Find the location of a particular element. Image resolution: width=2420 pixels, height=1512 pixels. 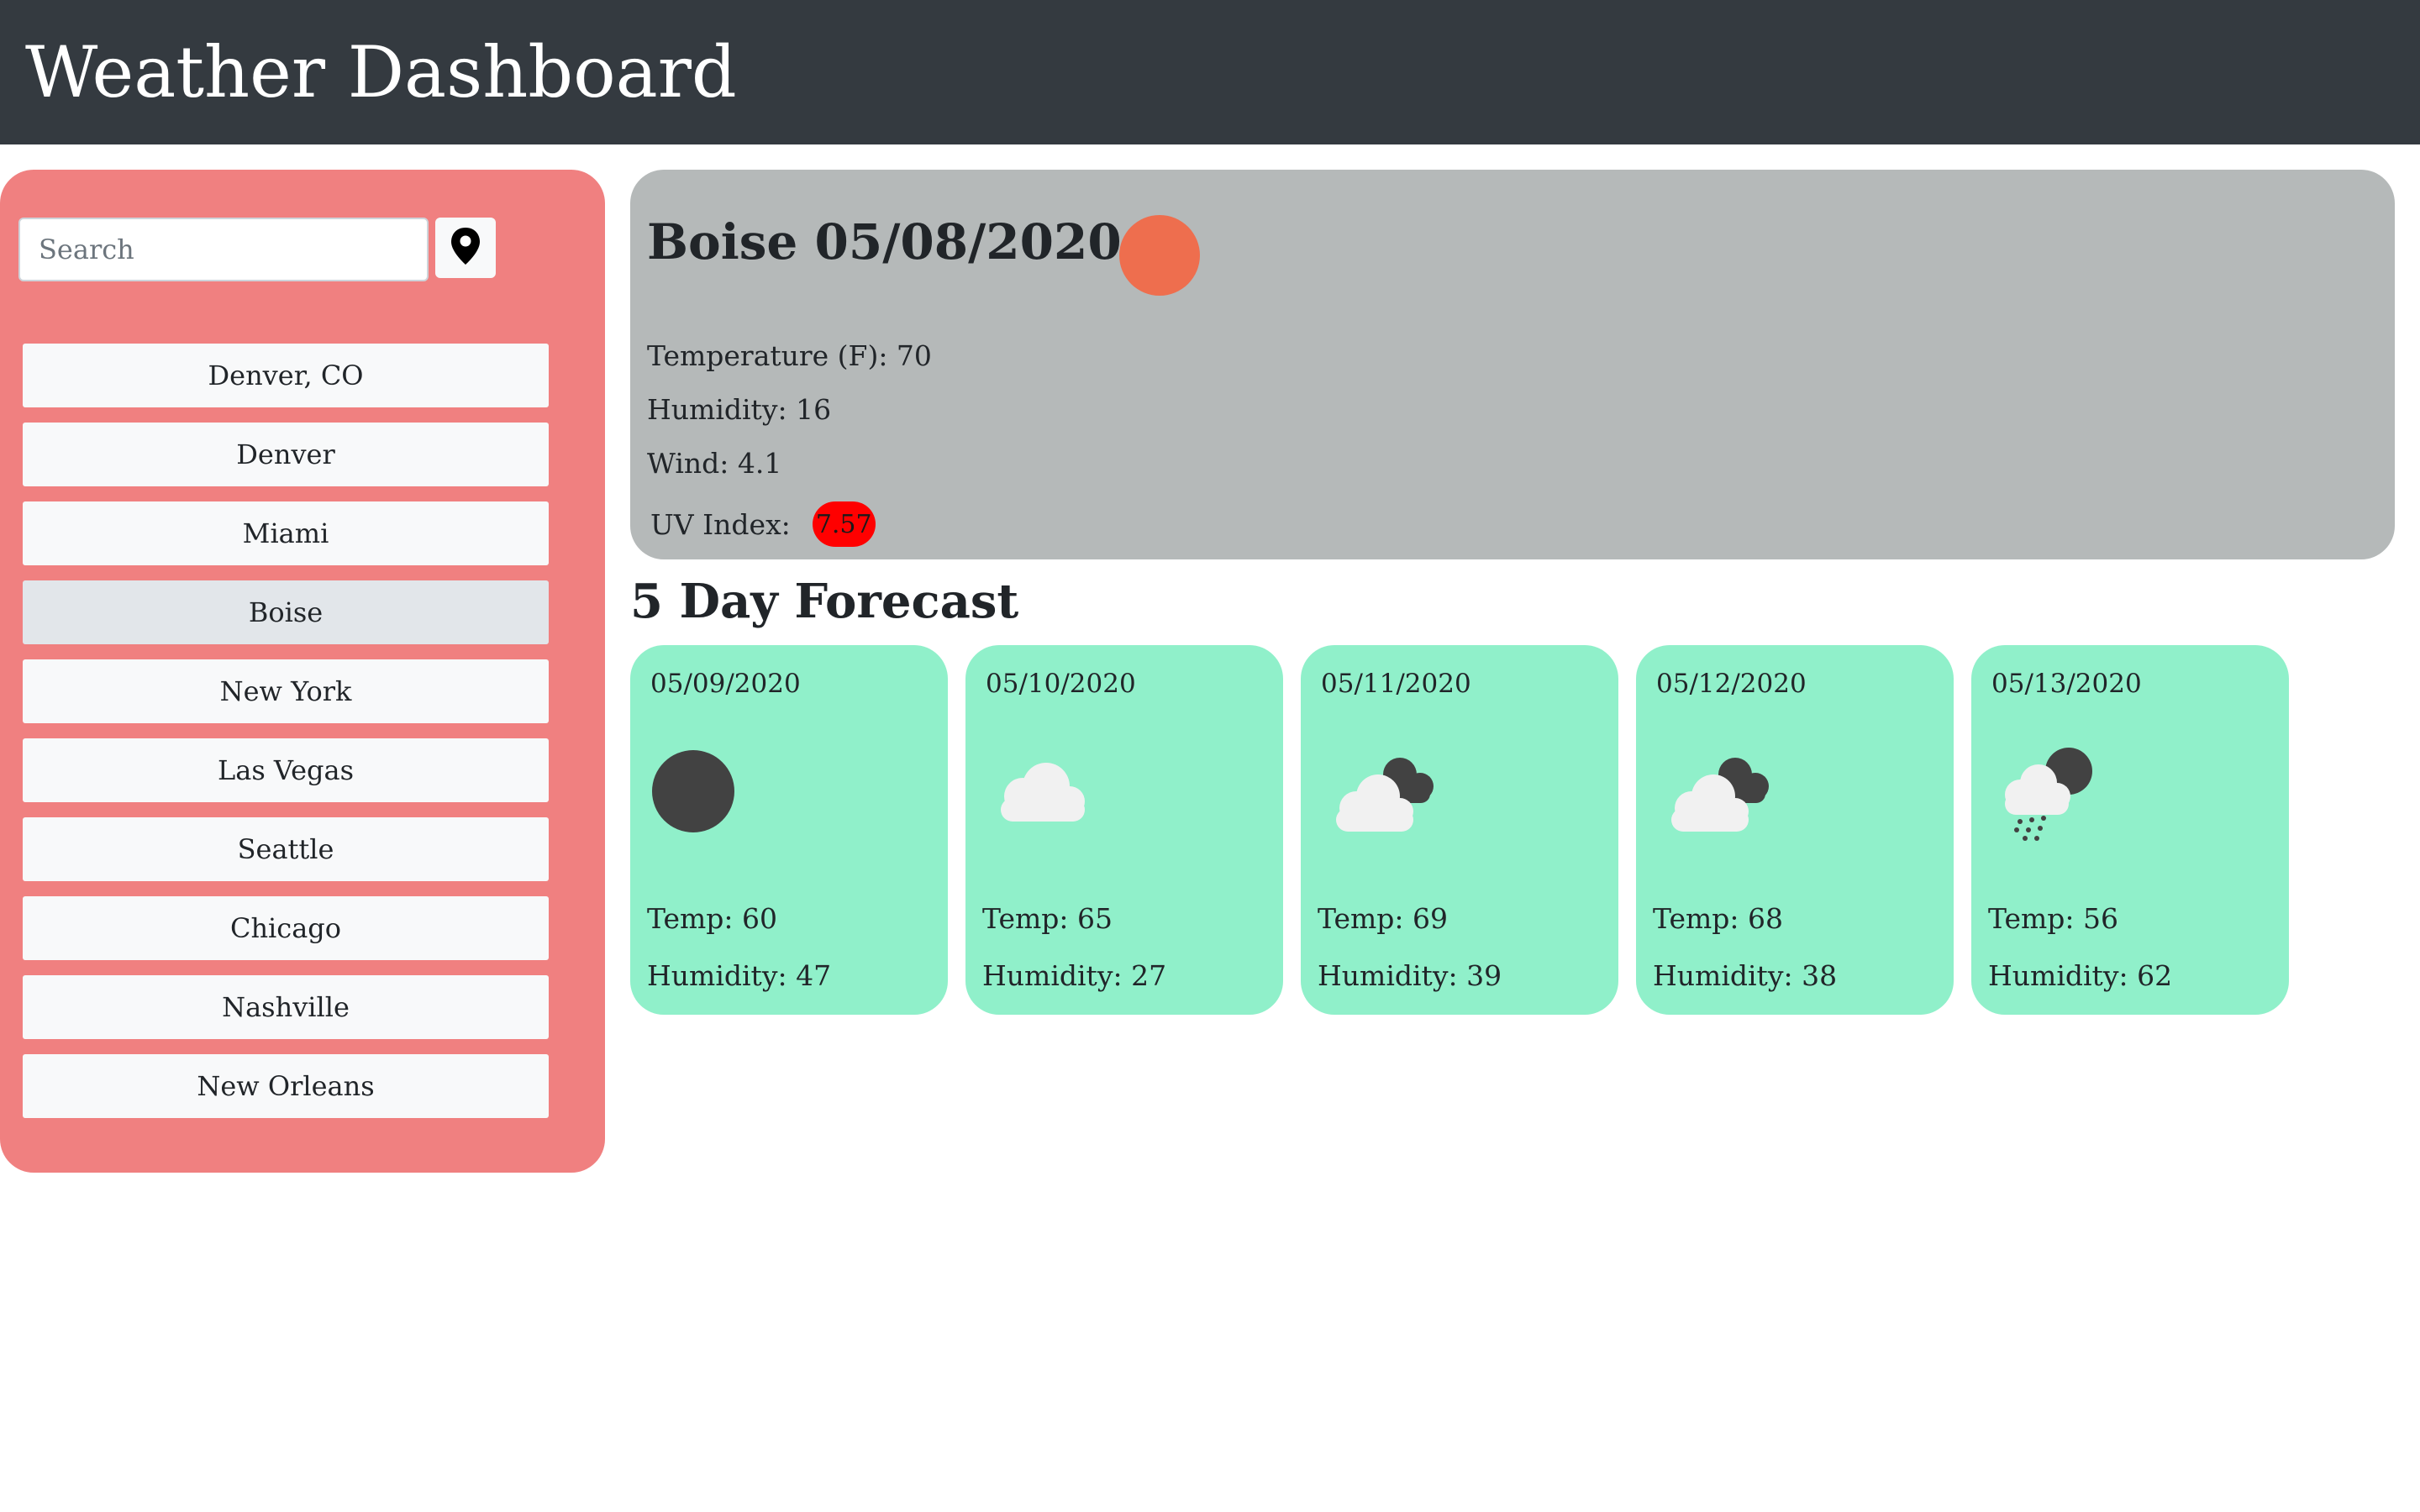

clear-night-icon is located at coordinates (697, 790).